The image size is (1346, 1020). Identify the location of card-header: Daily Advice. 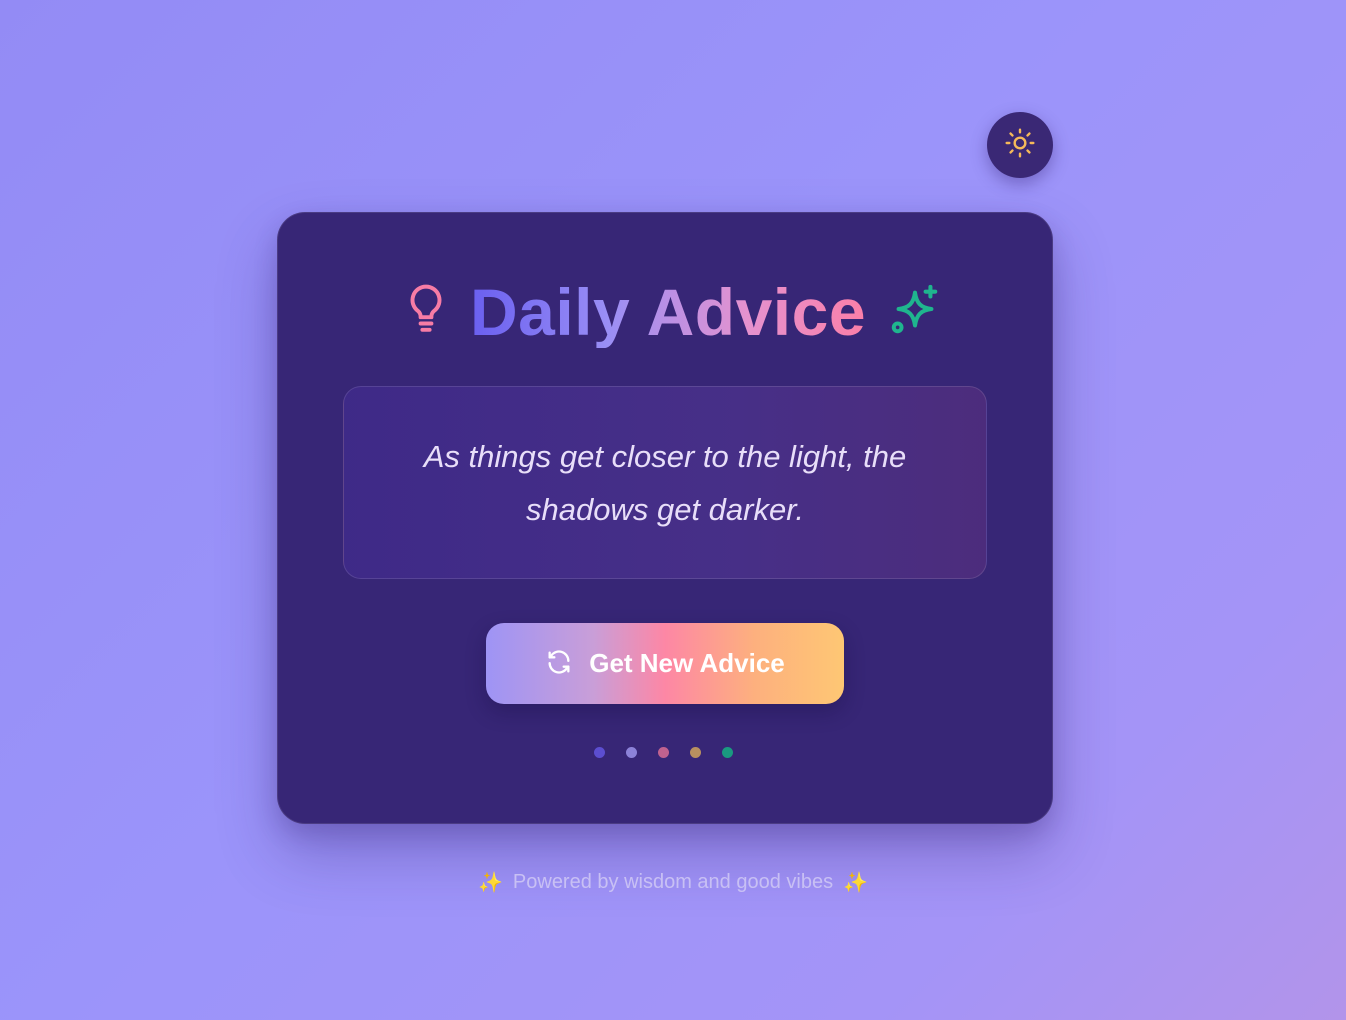
(673, 312).